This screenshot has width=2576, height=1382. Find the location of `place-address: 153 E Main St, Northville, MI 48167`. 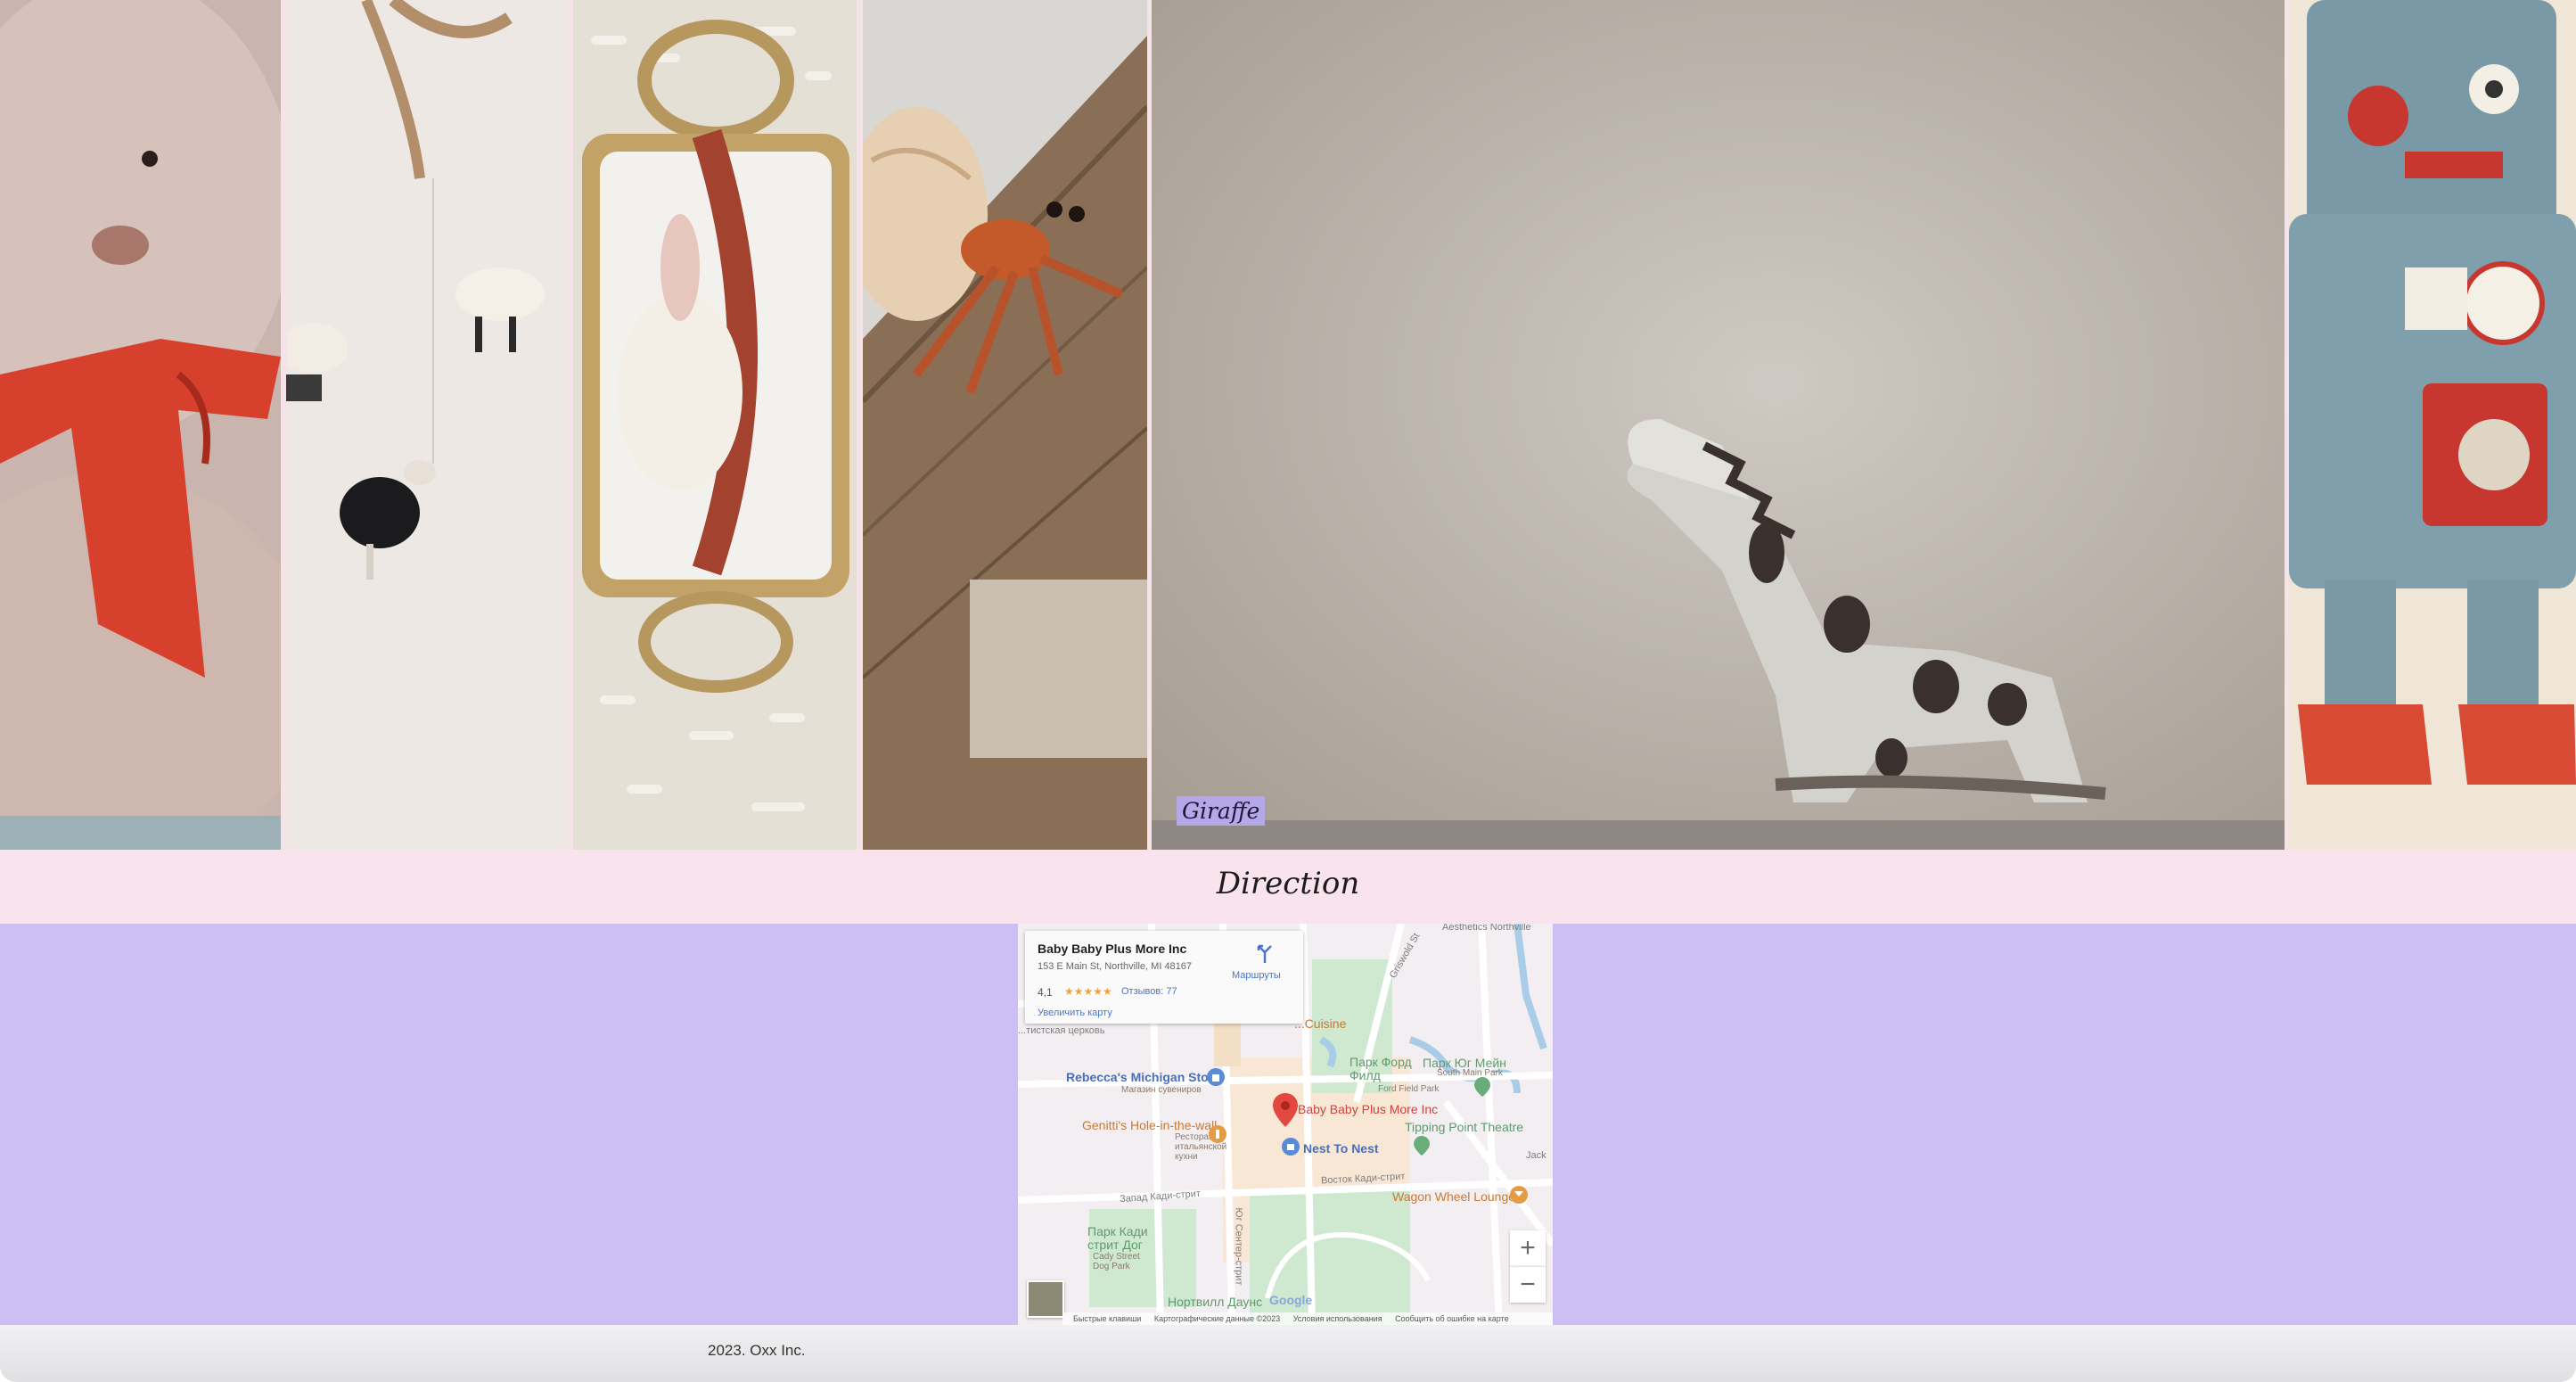

place-address: 153 E Main St, Northville, MI 48167 is located at coordinates (1116, 966).